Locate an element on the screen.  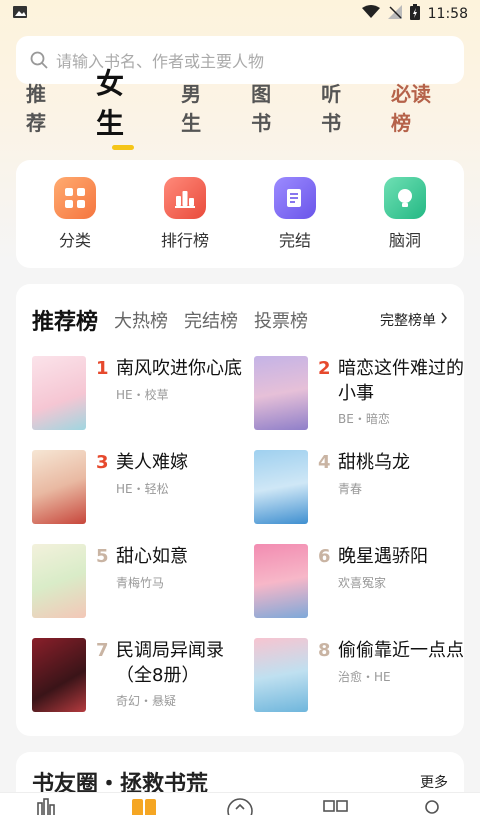
tab-female: 女生 is located at coordinates (122, 109).